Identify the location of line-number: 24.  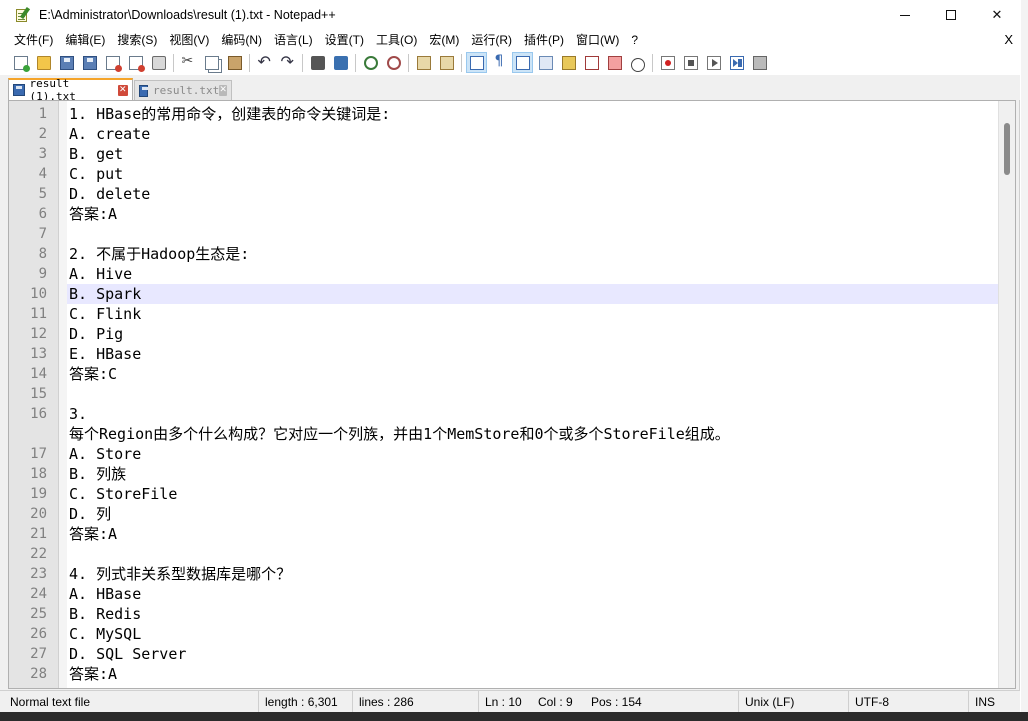
(38, 594).